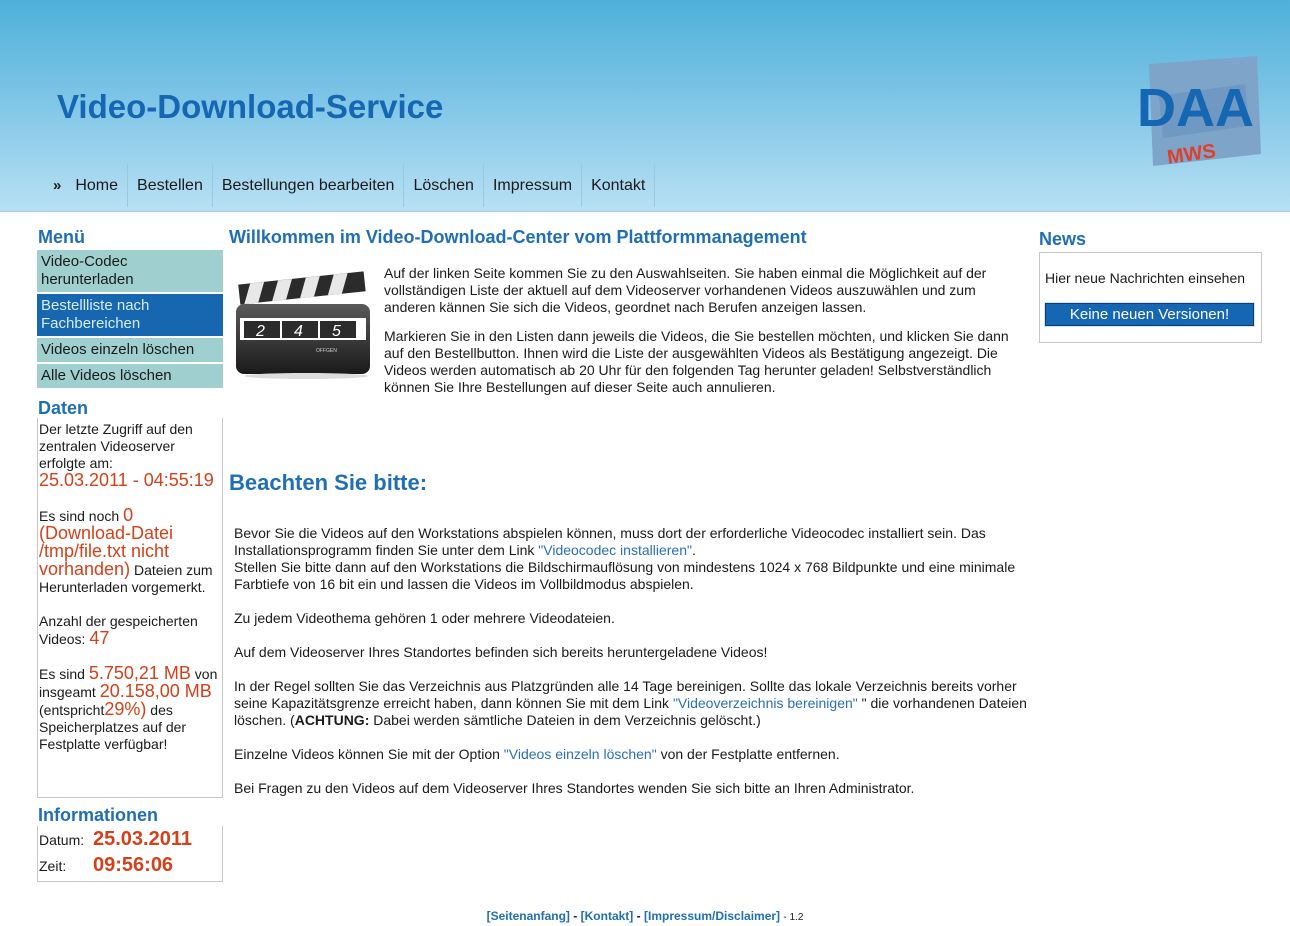 This screenshot has height=926, width=1290. Describe the element at coordinates (62, 674) in the screenshot. I see `space-prefix: Es sind` at that location.